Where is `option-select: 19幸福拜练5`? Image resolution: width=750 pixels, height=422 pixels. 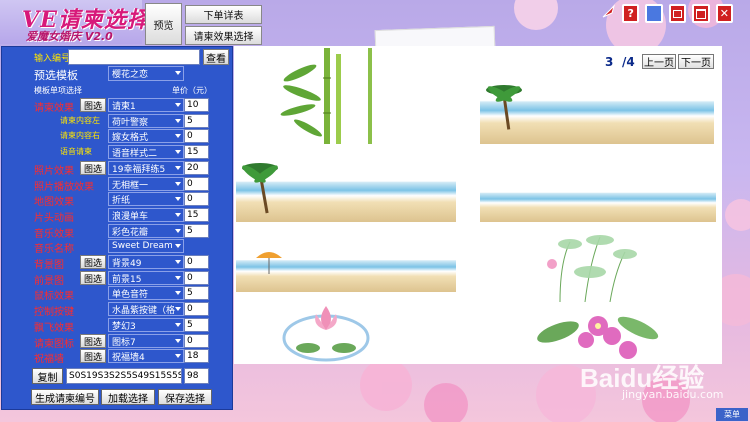
option-select: 19幸福拜练5 is located at coordinates (146, 168).